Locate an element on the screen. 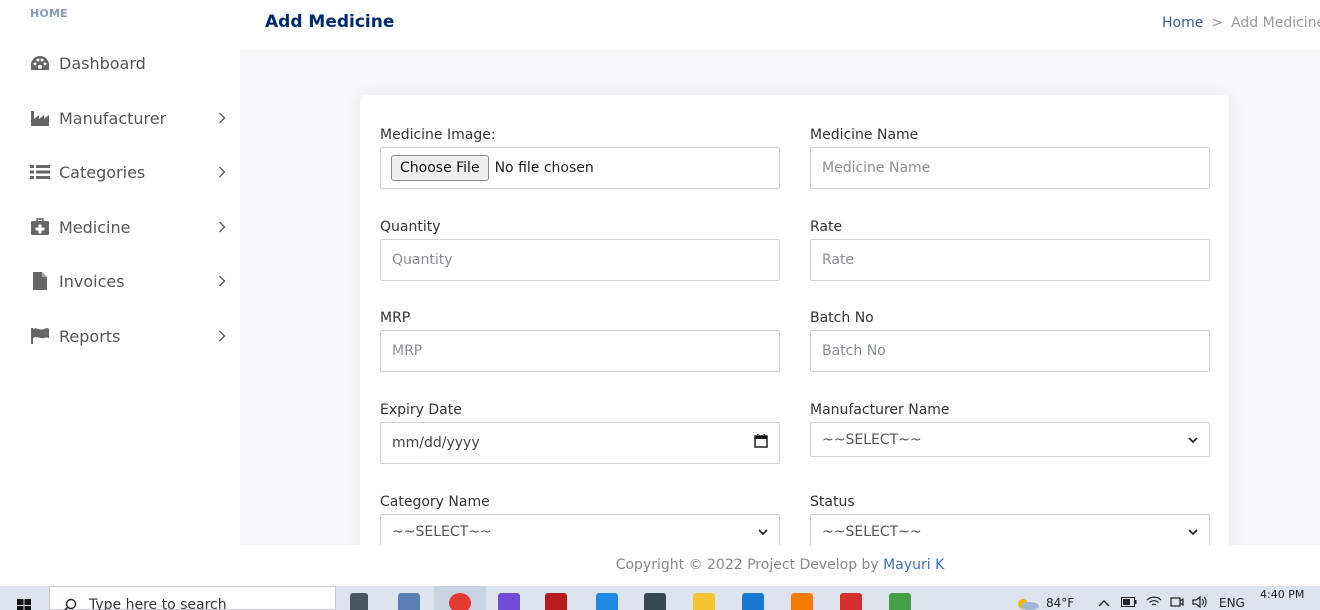 The height and width of the screenshot is (610, 1320). medicine-name-label: Medicine Name is located at coordinates (864, 135).